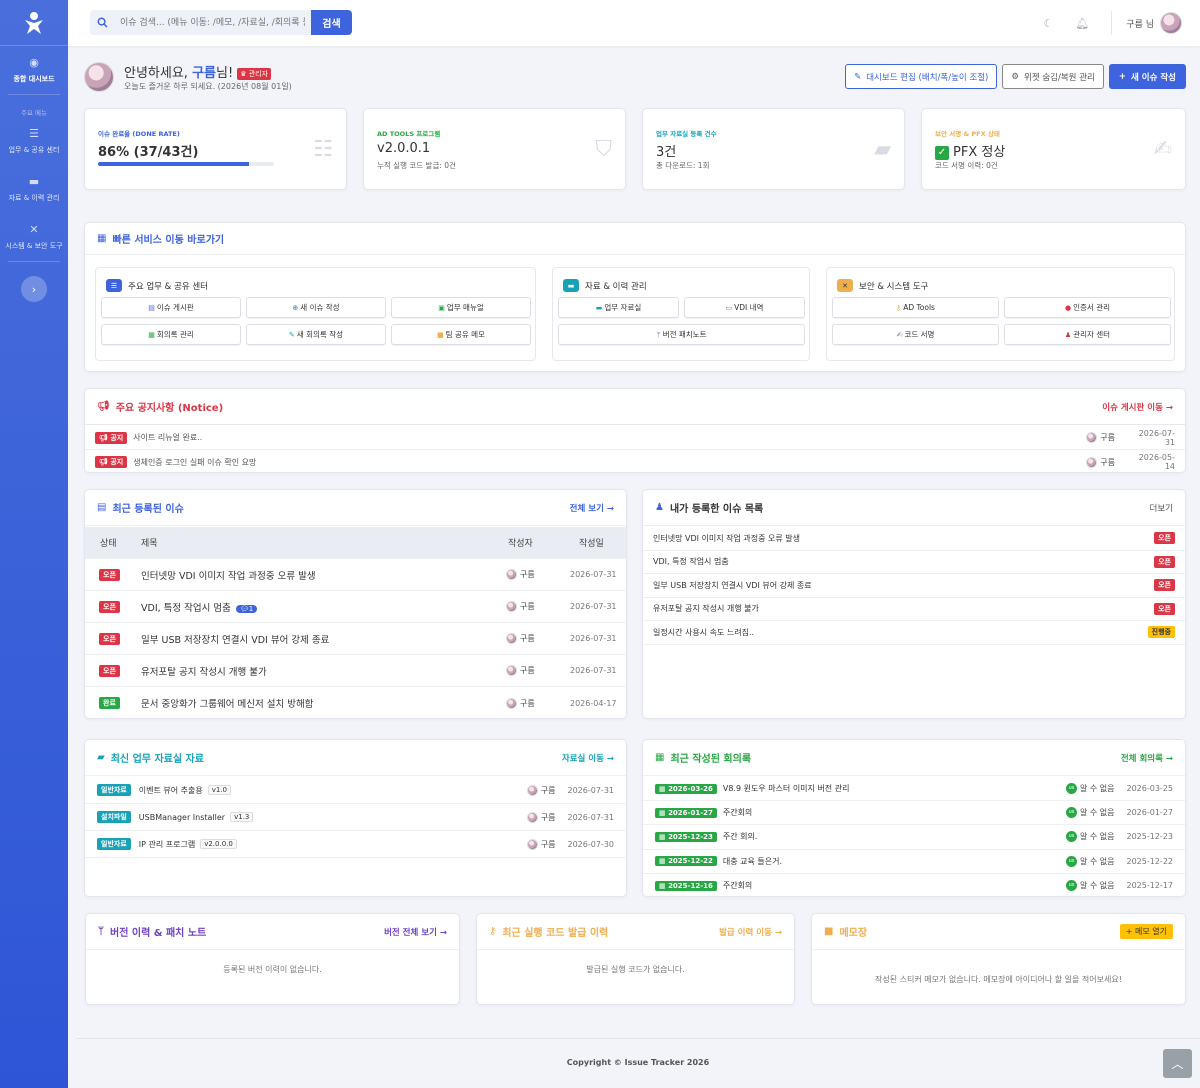 This screenshot has width=1200, height=1088. I want to click on stat-value: 3건, so click(666, 152).